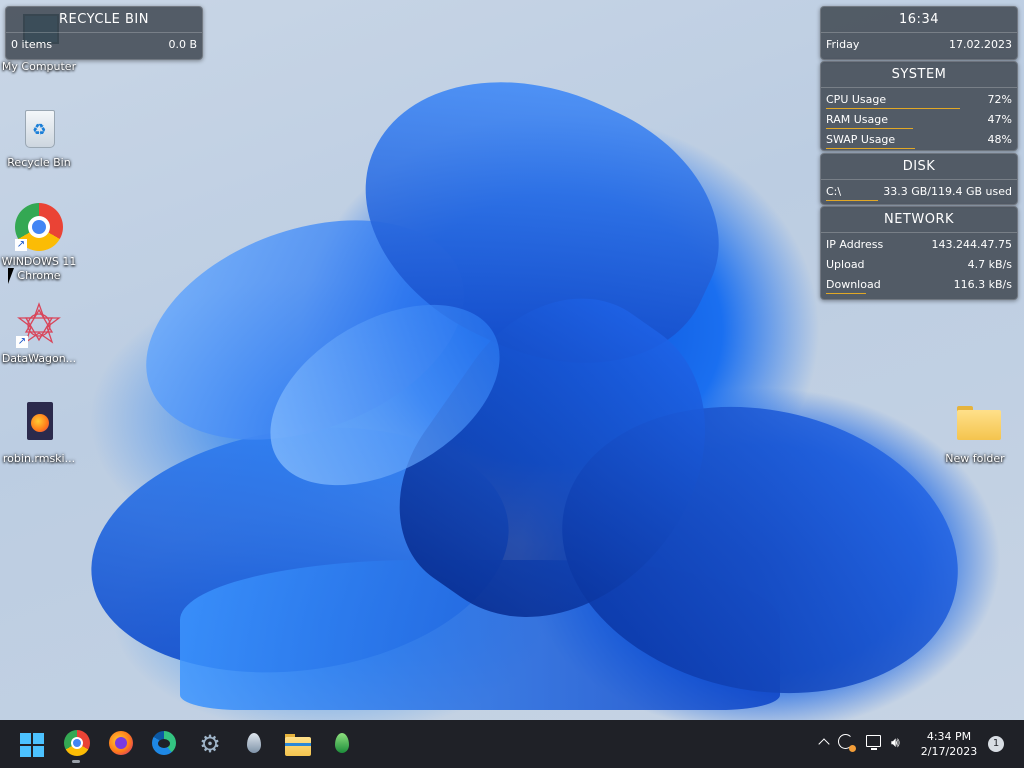 Image resolution: width=1024 pixels, height=768 pixels. What do you see at coordinates (919, 245) in the screenshot?
I see `network-row-ip: IP Address 143.244.47.75` at bounding box center [919, 245].